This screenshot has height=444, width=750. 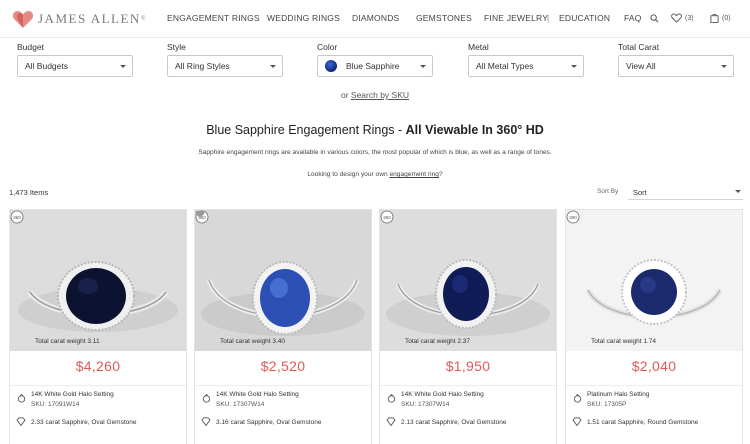 I want to click on filter-label: Metal, so click(x=478, y=47).